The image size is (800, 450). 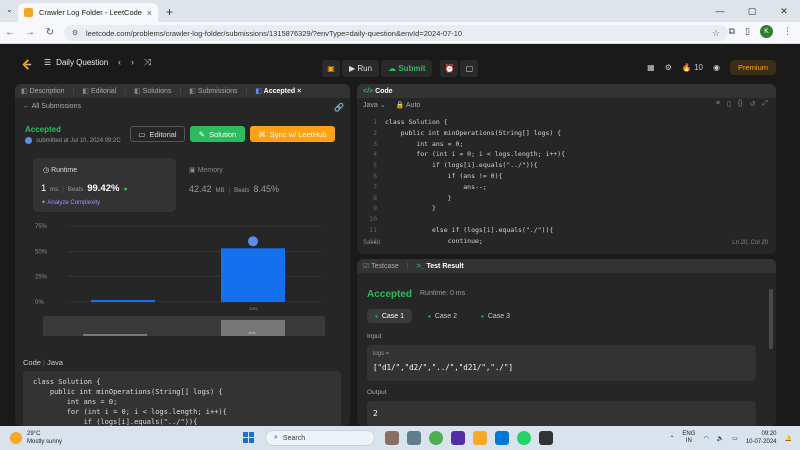 I want to click on sync-leethub-button: ⌘ Sync w/ LeetHub, so click(x=292, y=134).